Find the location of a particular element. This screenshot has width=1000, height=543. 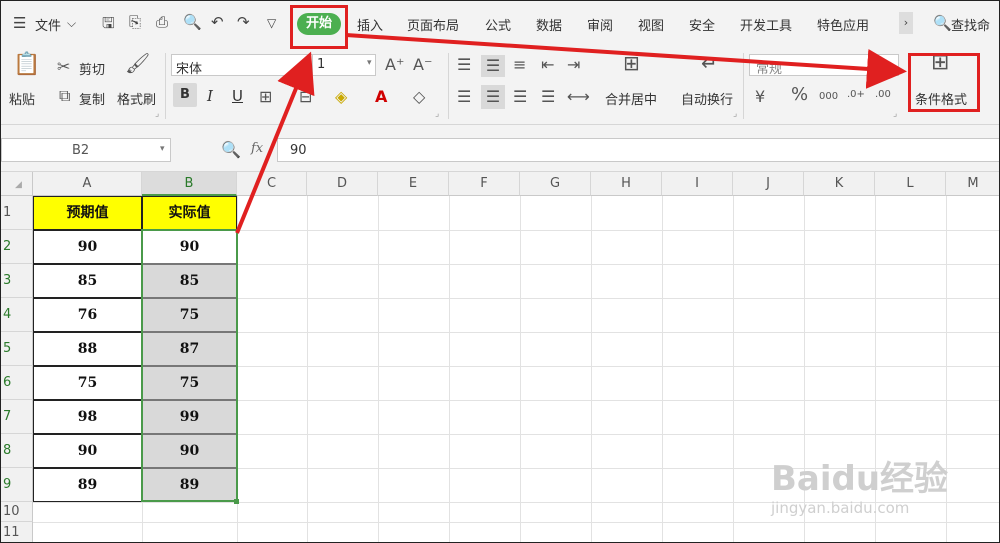

arrow-to-home-tab is located at coordinates (275, 142).